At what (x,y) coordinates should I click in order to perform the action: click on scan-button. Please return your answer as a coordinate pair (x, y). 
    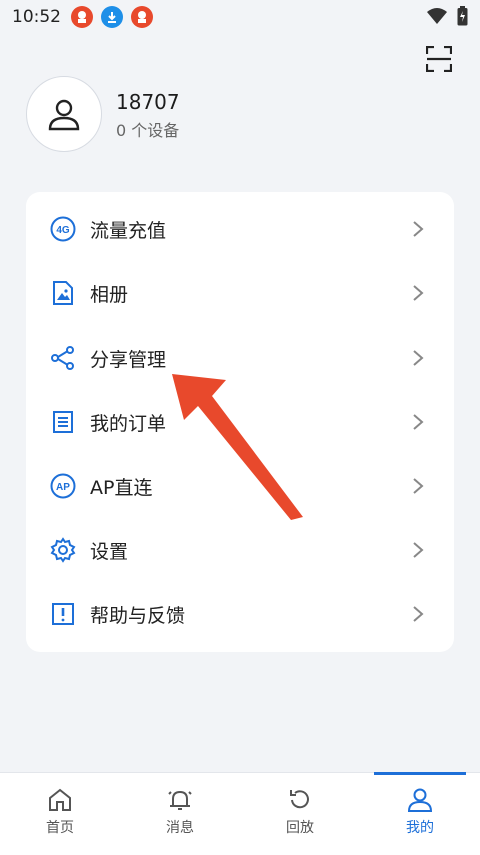
    Looking at the image, I should click on (439, 59).